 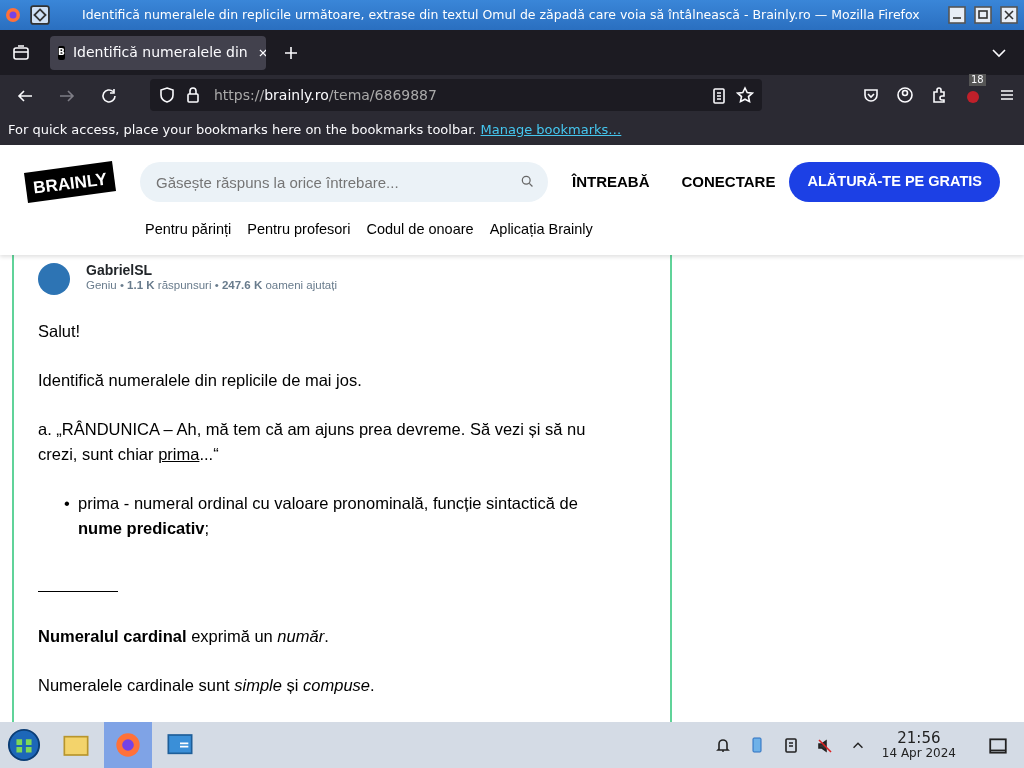 What do you see at coordinates (193, 95) in the screenshot?
I see `lock-icon` at bounding box center [193, 95].